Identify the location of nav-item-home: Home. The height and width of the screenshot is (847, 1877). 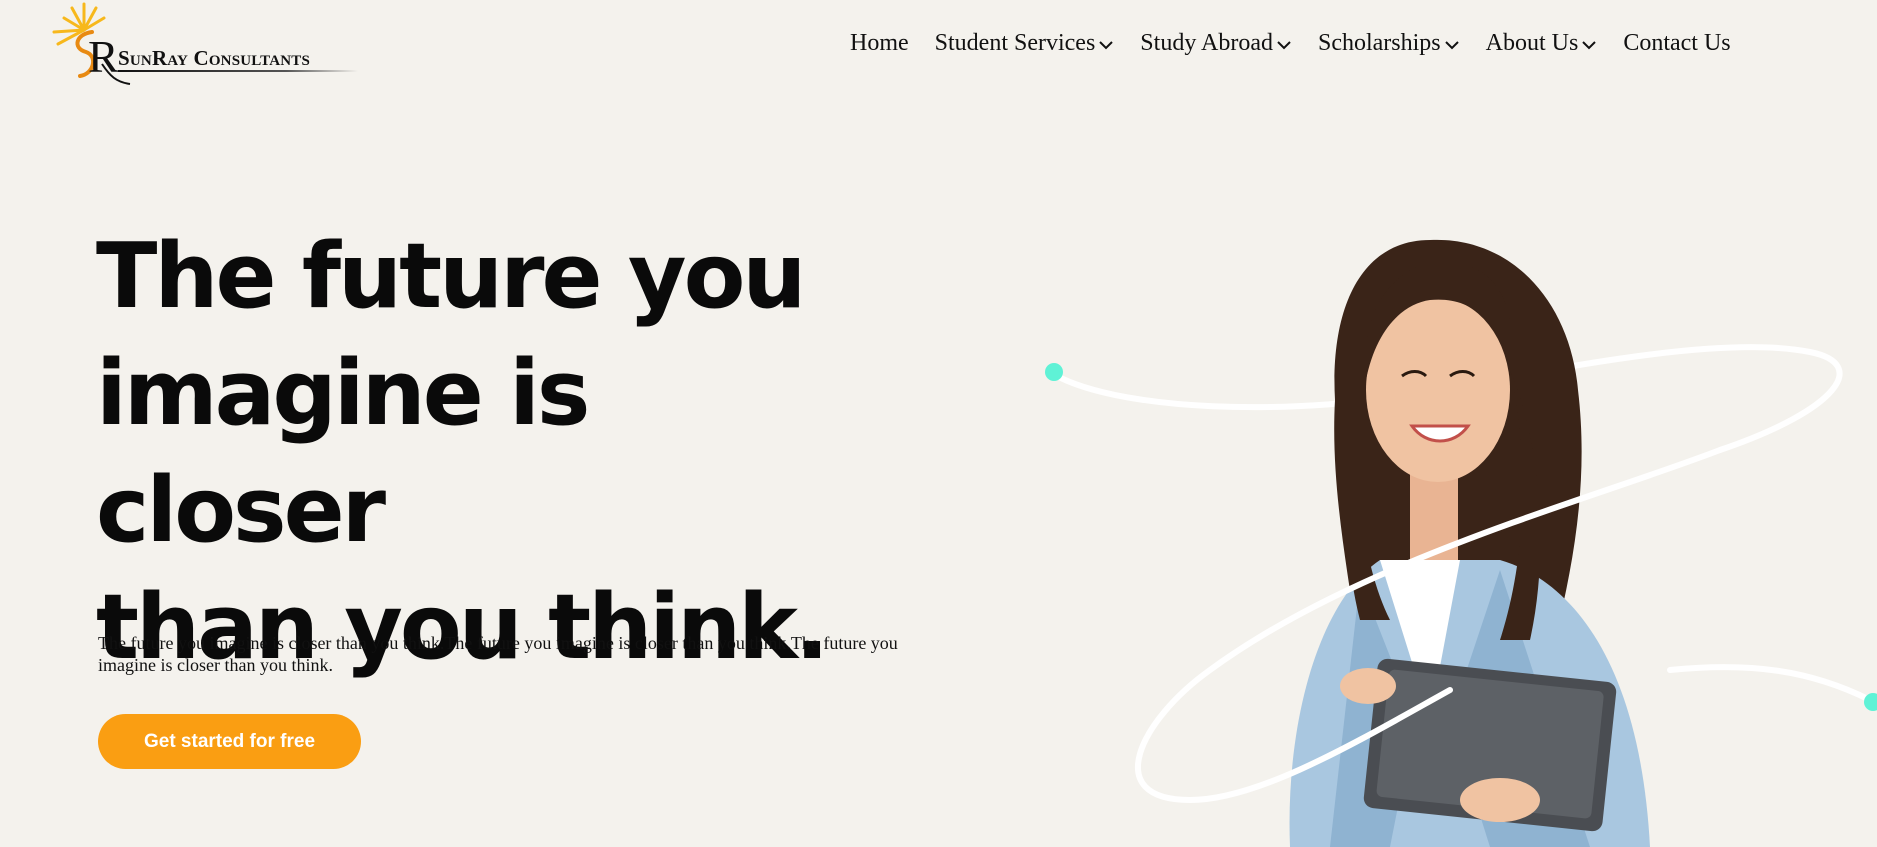
(879, 43).